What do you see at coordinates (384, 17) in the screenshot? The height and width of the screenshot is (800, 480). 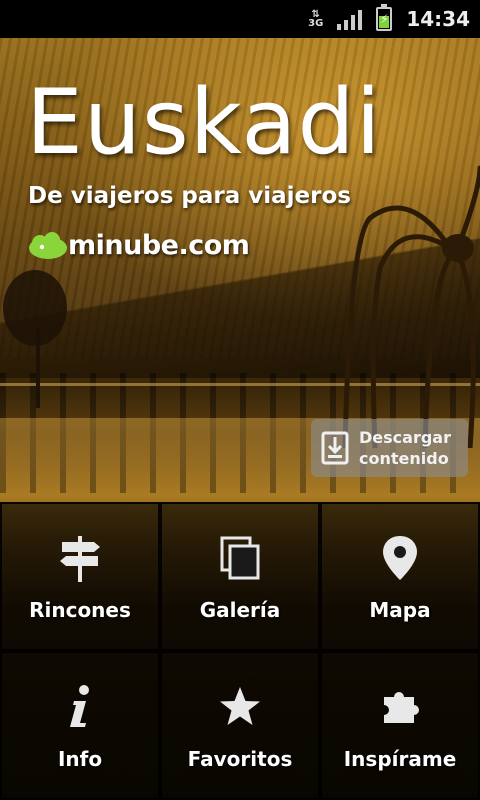 I see `battery-icon: ⚡` at bounding box center [384, 17].